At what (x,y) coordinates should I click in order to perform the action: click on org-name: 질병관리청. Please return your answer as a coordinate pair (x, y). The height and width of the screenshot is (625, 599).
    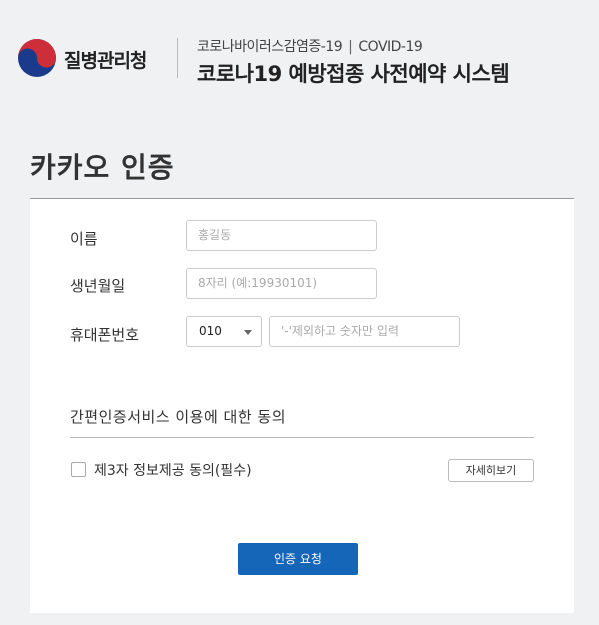
    Looking at the image, I should click on (105, 61).